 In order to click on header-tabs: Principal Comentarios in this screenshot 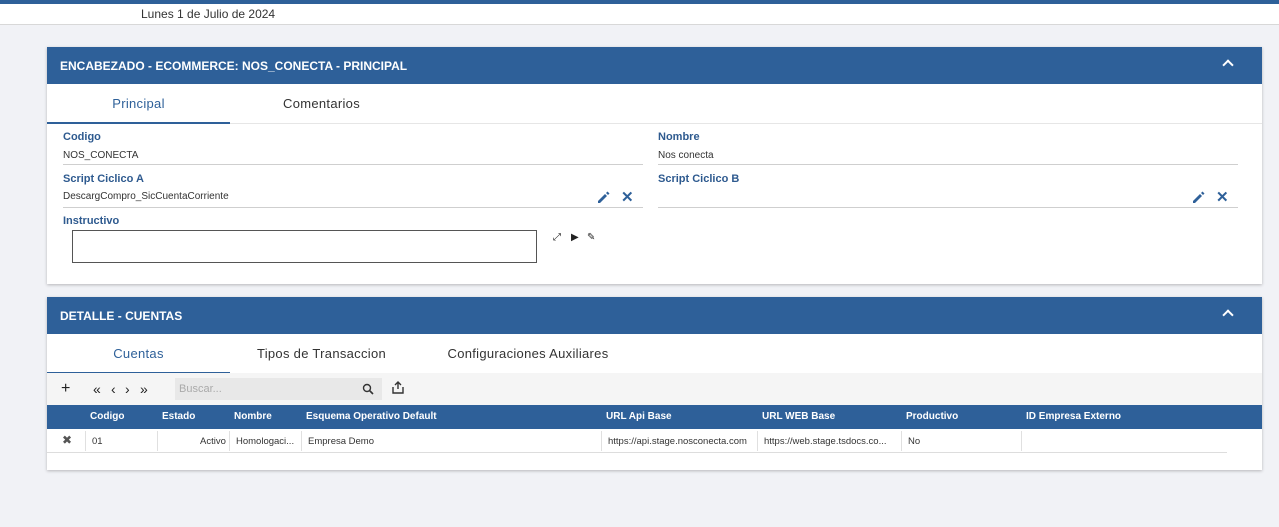, I will do `click(654, 104)`.